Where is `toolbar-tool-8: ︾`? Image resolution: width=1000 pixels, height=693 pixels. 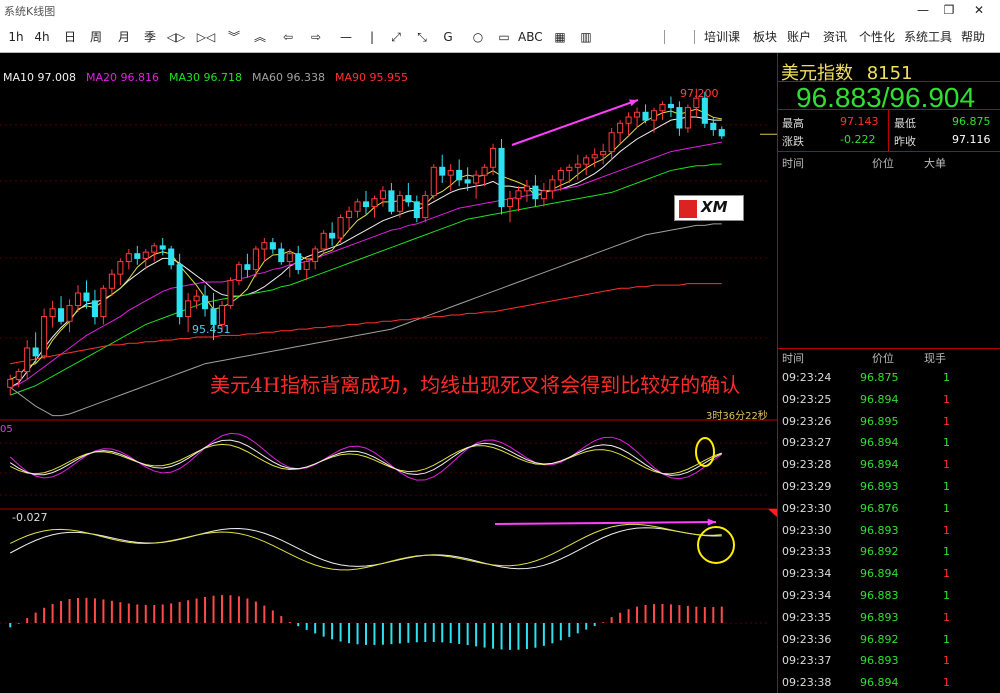 toolbar-tool-8: ︾ is located at coordinates (234, 37).